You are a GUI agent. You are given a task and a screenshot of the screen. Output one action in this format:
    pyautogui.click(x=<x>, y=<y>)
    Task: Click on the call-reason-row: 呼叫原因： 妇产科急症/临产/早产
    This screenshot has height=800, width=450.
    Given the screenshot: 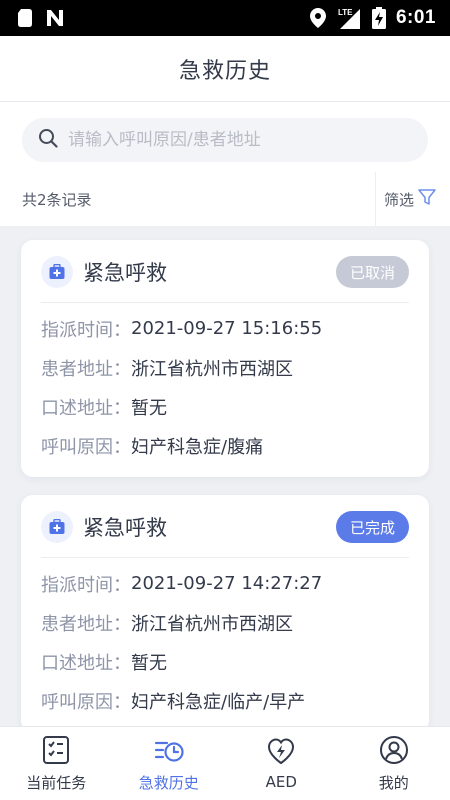 What is the action you would take?
    pyautogui.click(x=225, y=700)
    